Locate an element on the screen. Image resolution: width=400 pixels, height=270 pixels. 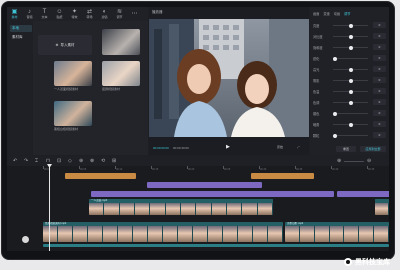
timeline-main-clip: 黑框白框.mp4 is located at coordinates (337, 232).